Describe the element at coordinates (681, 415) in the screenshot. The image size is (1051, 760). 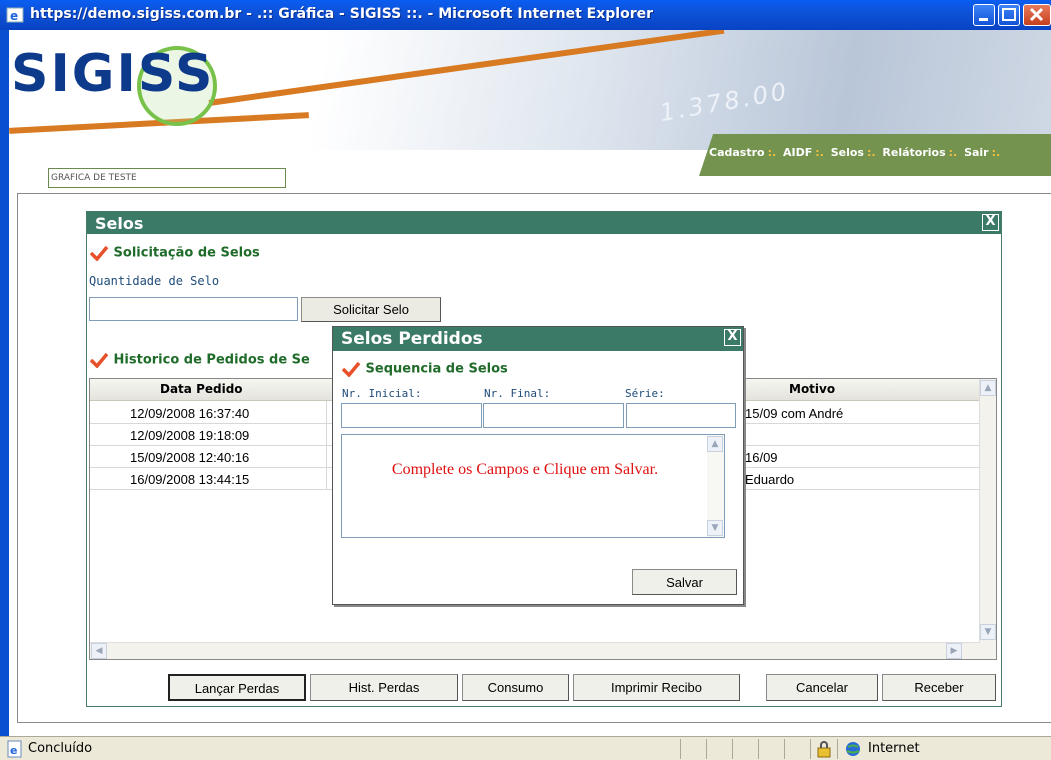
I see `serie-input` at that location.